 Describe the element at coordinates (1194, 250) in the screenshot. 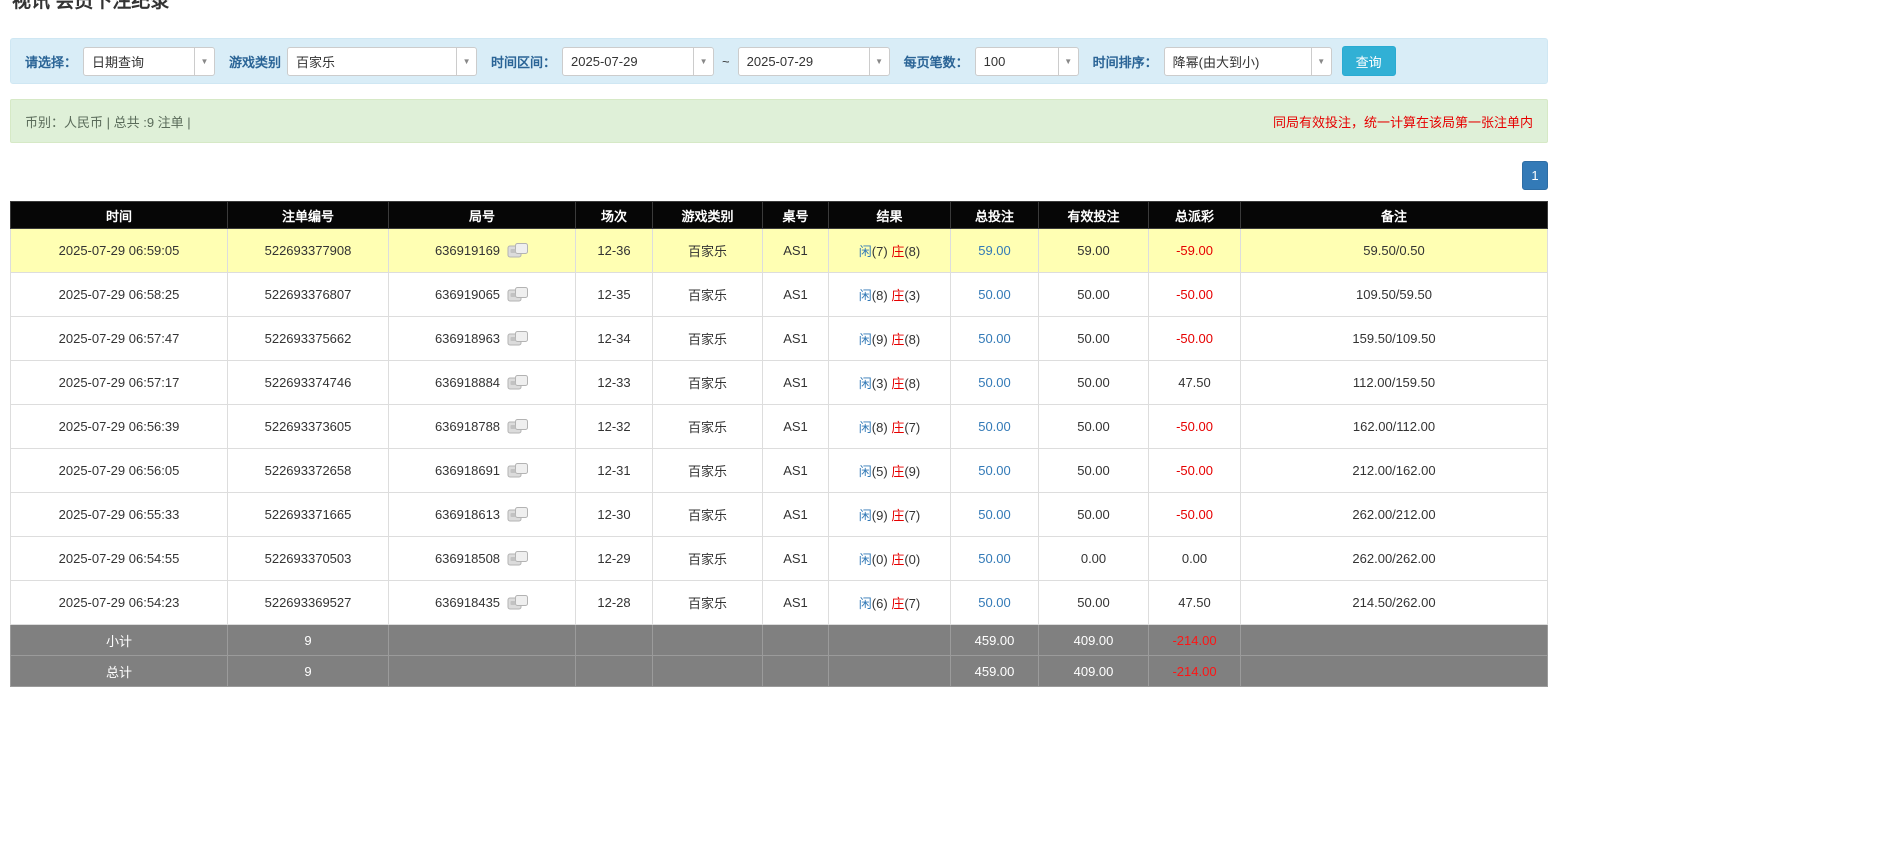

I see `cell-payout: -59.00` at that location.